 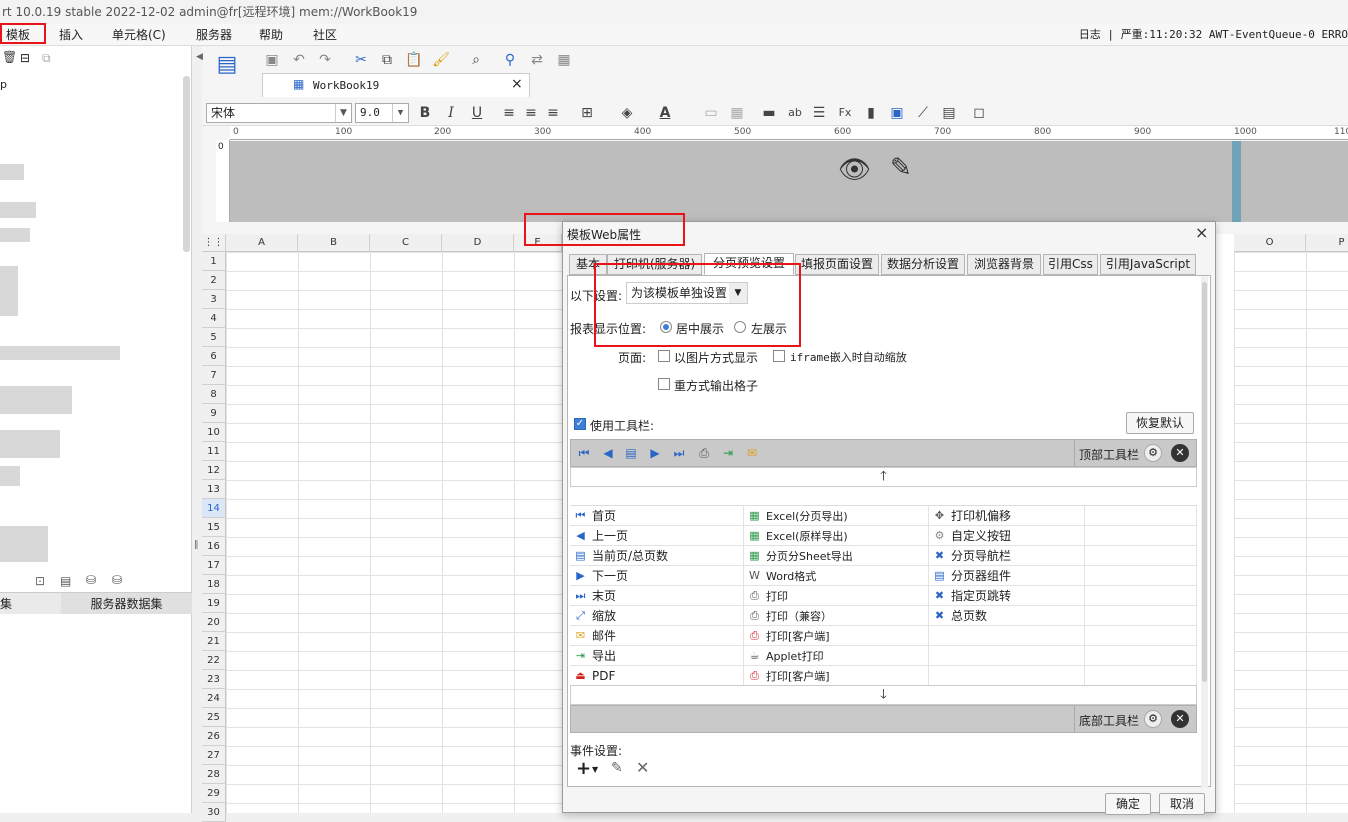 I want to click on row-header: 2, so click(x=214, y=280).